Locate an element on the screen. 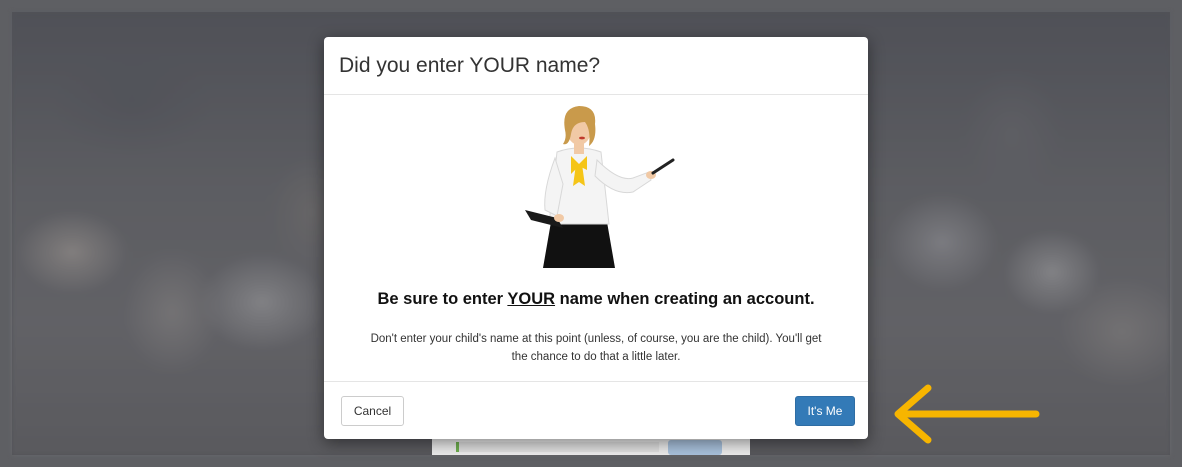 Image resolution: width=1182 pixels, height=467 pixels. cancel-button: Cancel is located at coordinates (372, 411).